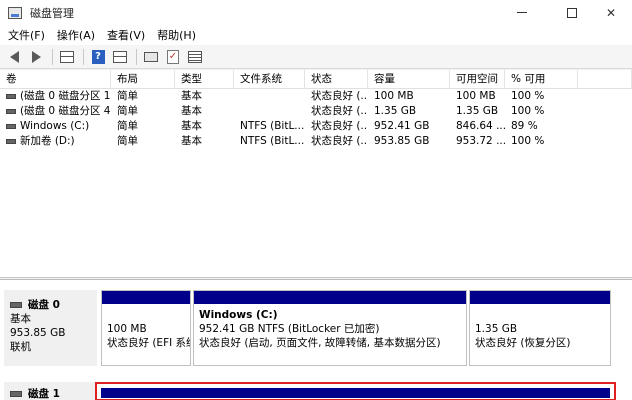  Describe the element at coordinates (126, 35) in the screenshot. I see `menu-view: 查看(V)` at that location.